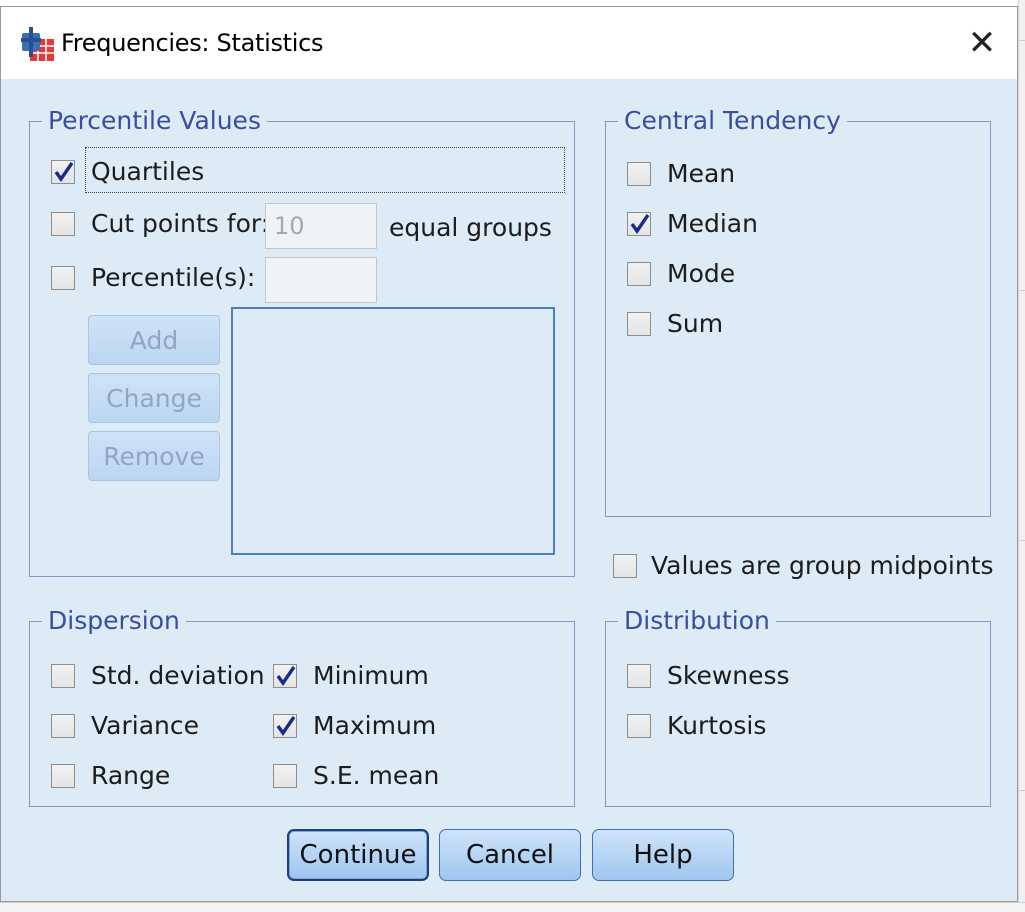 This screenshot has height=912, width=1025. What do you see at coordinates (145, 725) in the screenshot?
I see `variance-label: Variance` at bounding box center [145, 725].